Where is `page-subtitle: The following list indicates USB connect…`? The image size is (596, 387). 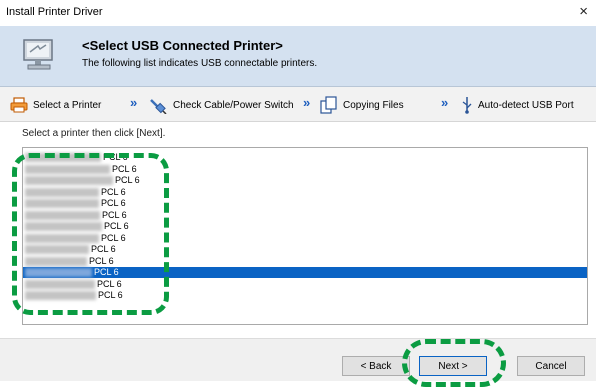 page-subtitle: The following list indicates USB connect… is located at coordinates (200, 63).